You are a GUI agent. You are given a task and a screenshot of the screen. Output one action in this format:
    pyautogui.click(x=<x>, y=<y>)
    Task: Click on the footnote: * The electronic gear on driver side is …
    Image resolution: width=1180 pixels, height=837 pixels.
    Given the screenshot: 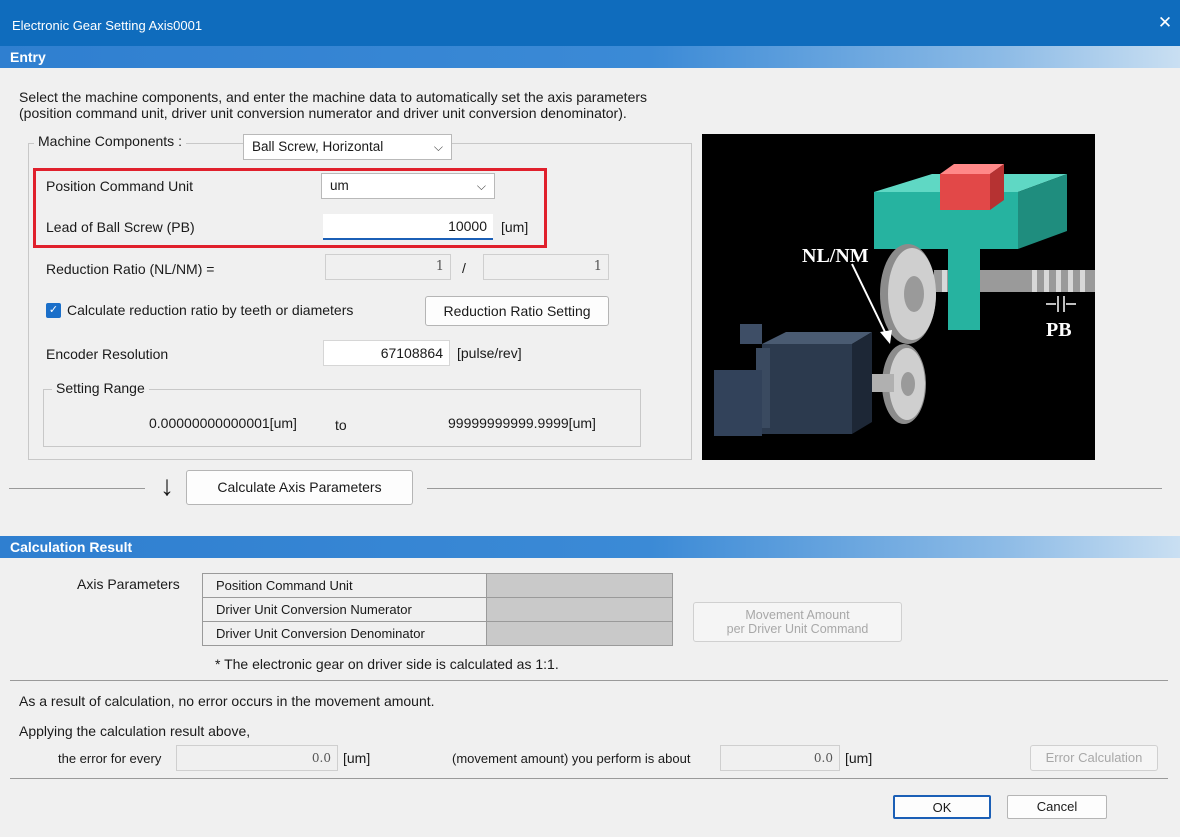 What is the action you would take?
    pyautogui.click(x=387, y=664)
    